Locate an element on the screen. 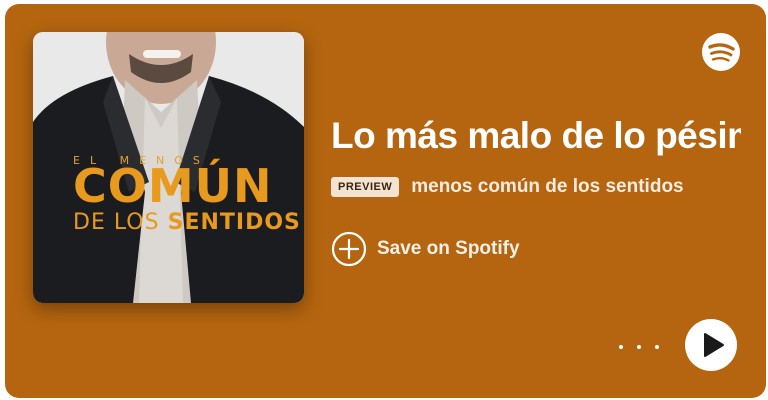  cover-subheadline: DE LOS SENTIDOS is located at coordinates (187, 222).